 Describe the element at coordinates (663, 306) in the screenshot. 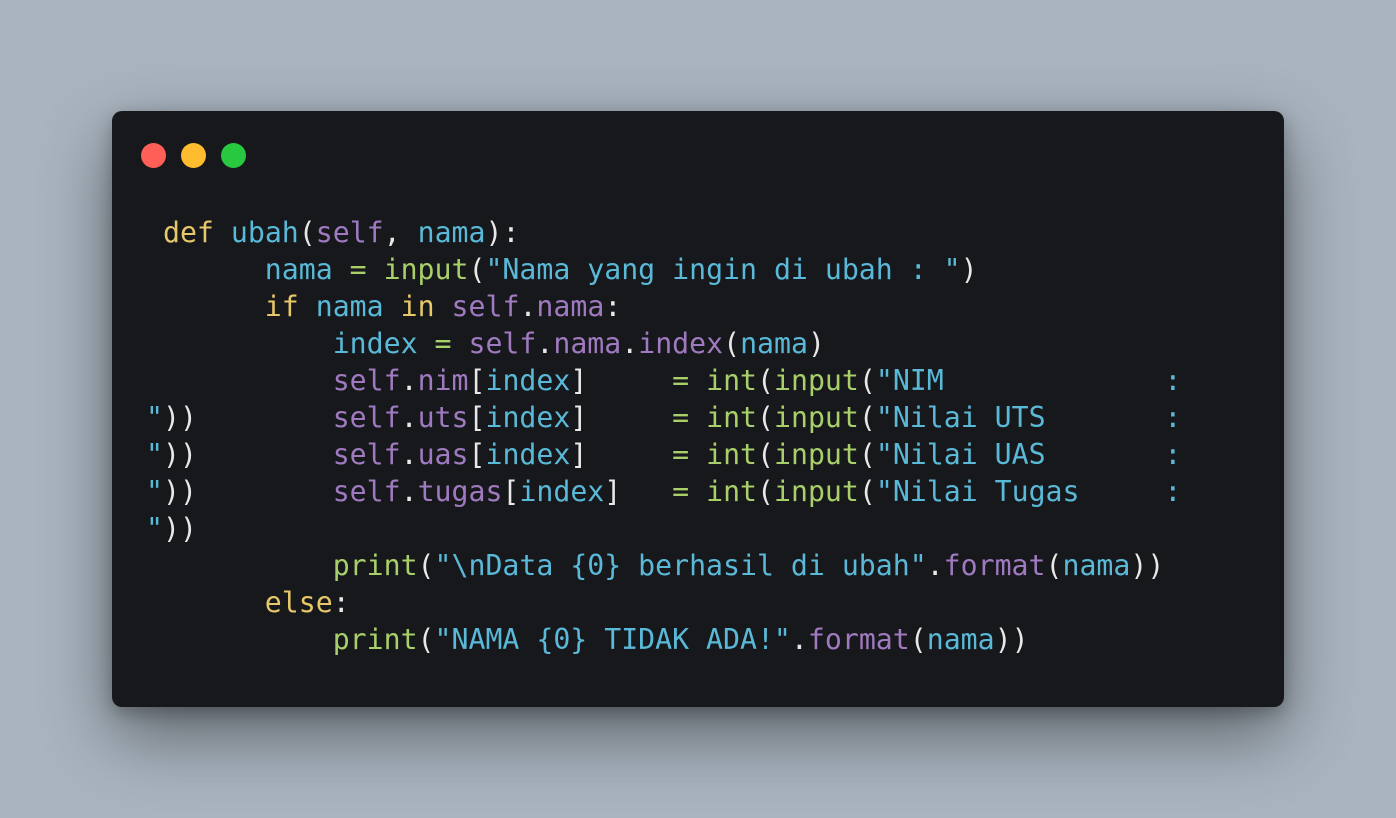

I see `code-line: if nama in self.nama:` at that location.